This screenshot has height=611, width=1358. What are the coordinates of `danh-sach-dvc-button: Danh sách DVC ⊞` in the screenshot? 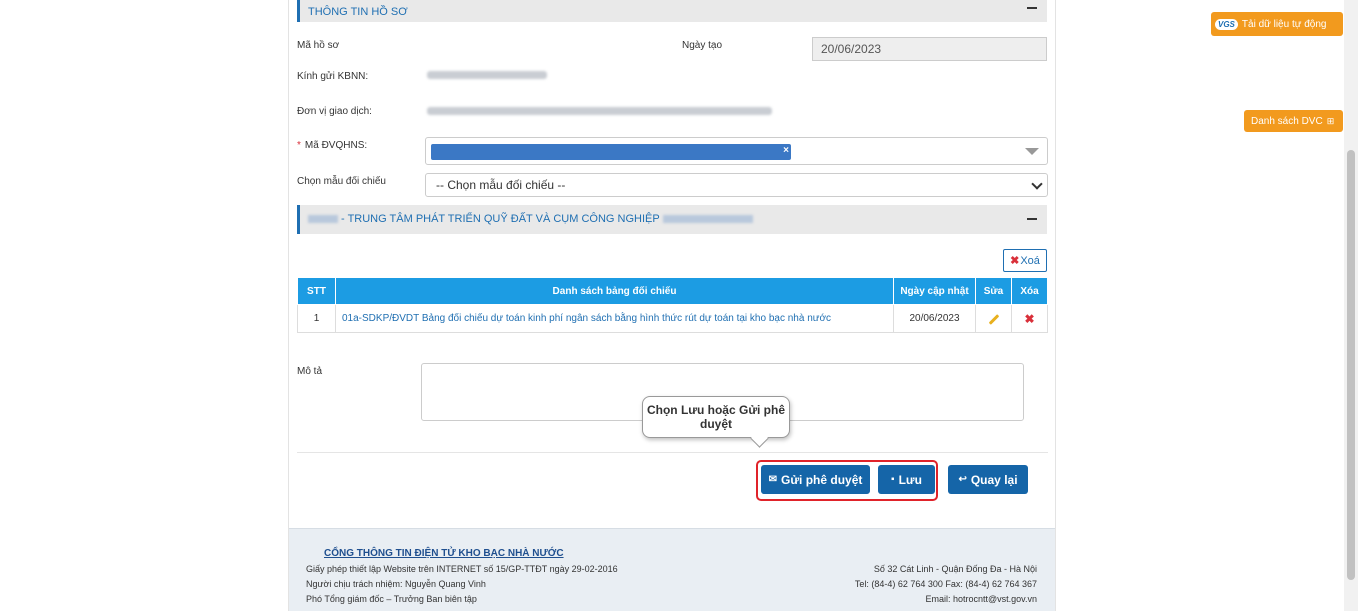 It's located at (1293, 121).